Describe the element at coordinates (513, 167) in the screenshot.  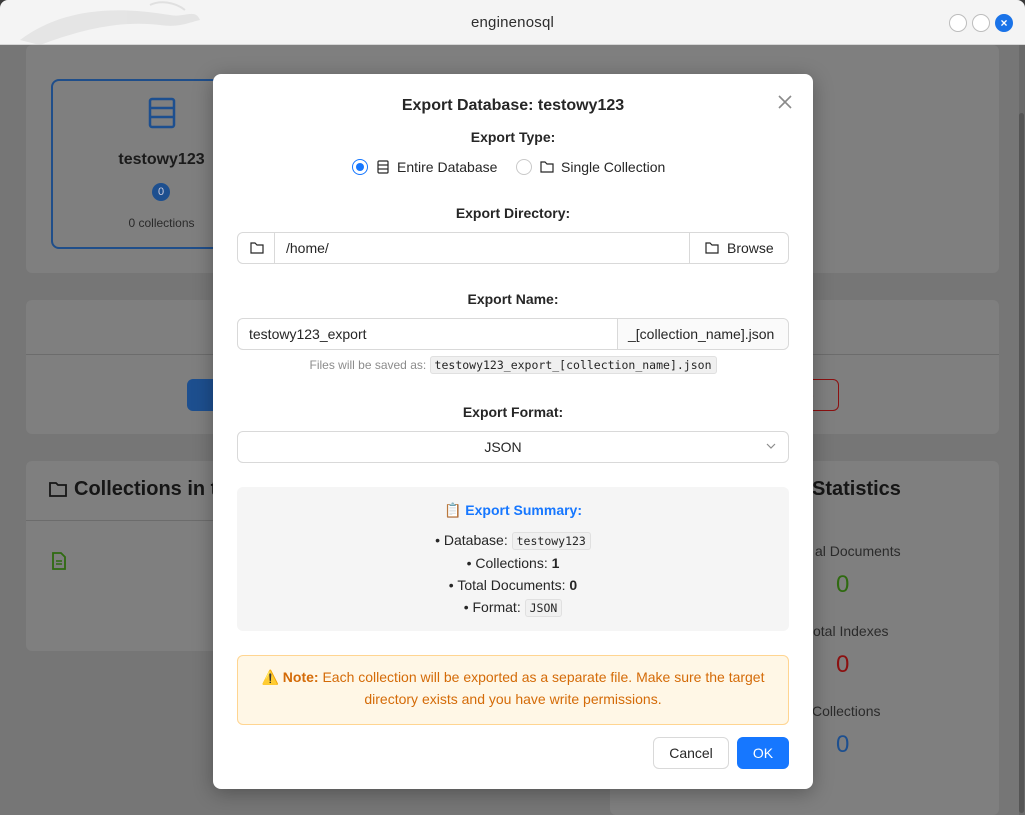
I see `export-type-radio-group: Entire Database Single Collection` at that location.